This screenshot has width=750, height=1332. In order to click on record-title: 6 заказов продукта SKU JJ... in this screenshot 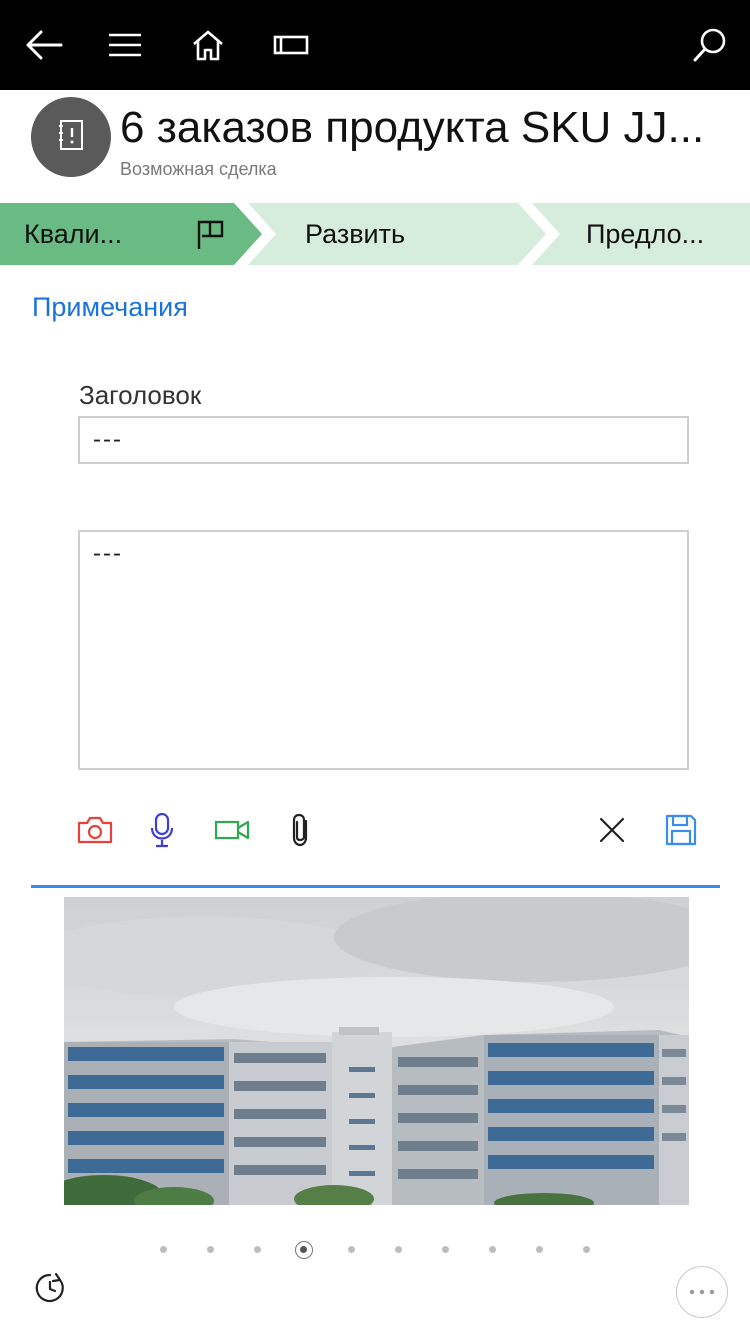, I will do `click(412, 127)`.